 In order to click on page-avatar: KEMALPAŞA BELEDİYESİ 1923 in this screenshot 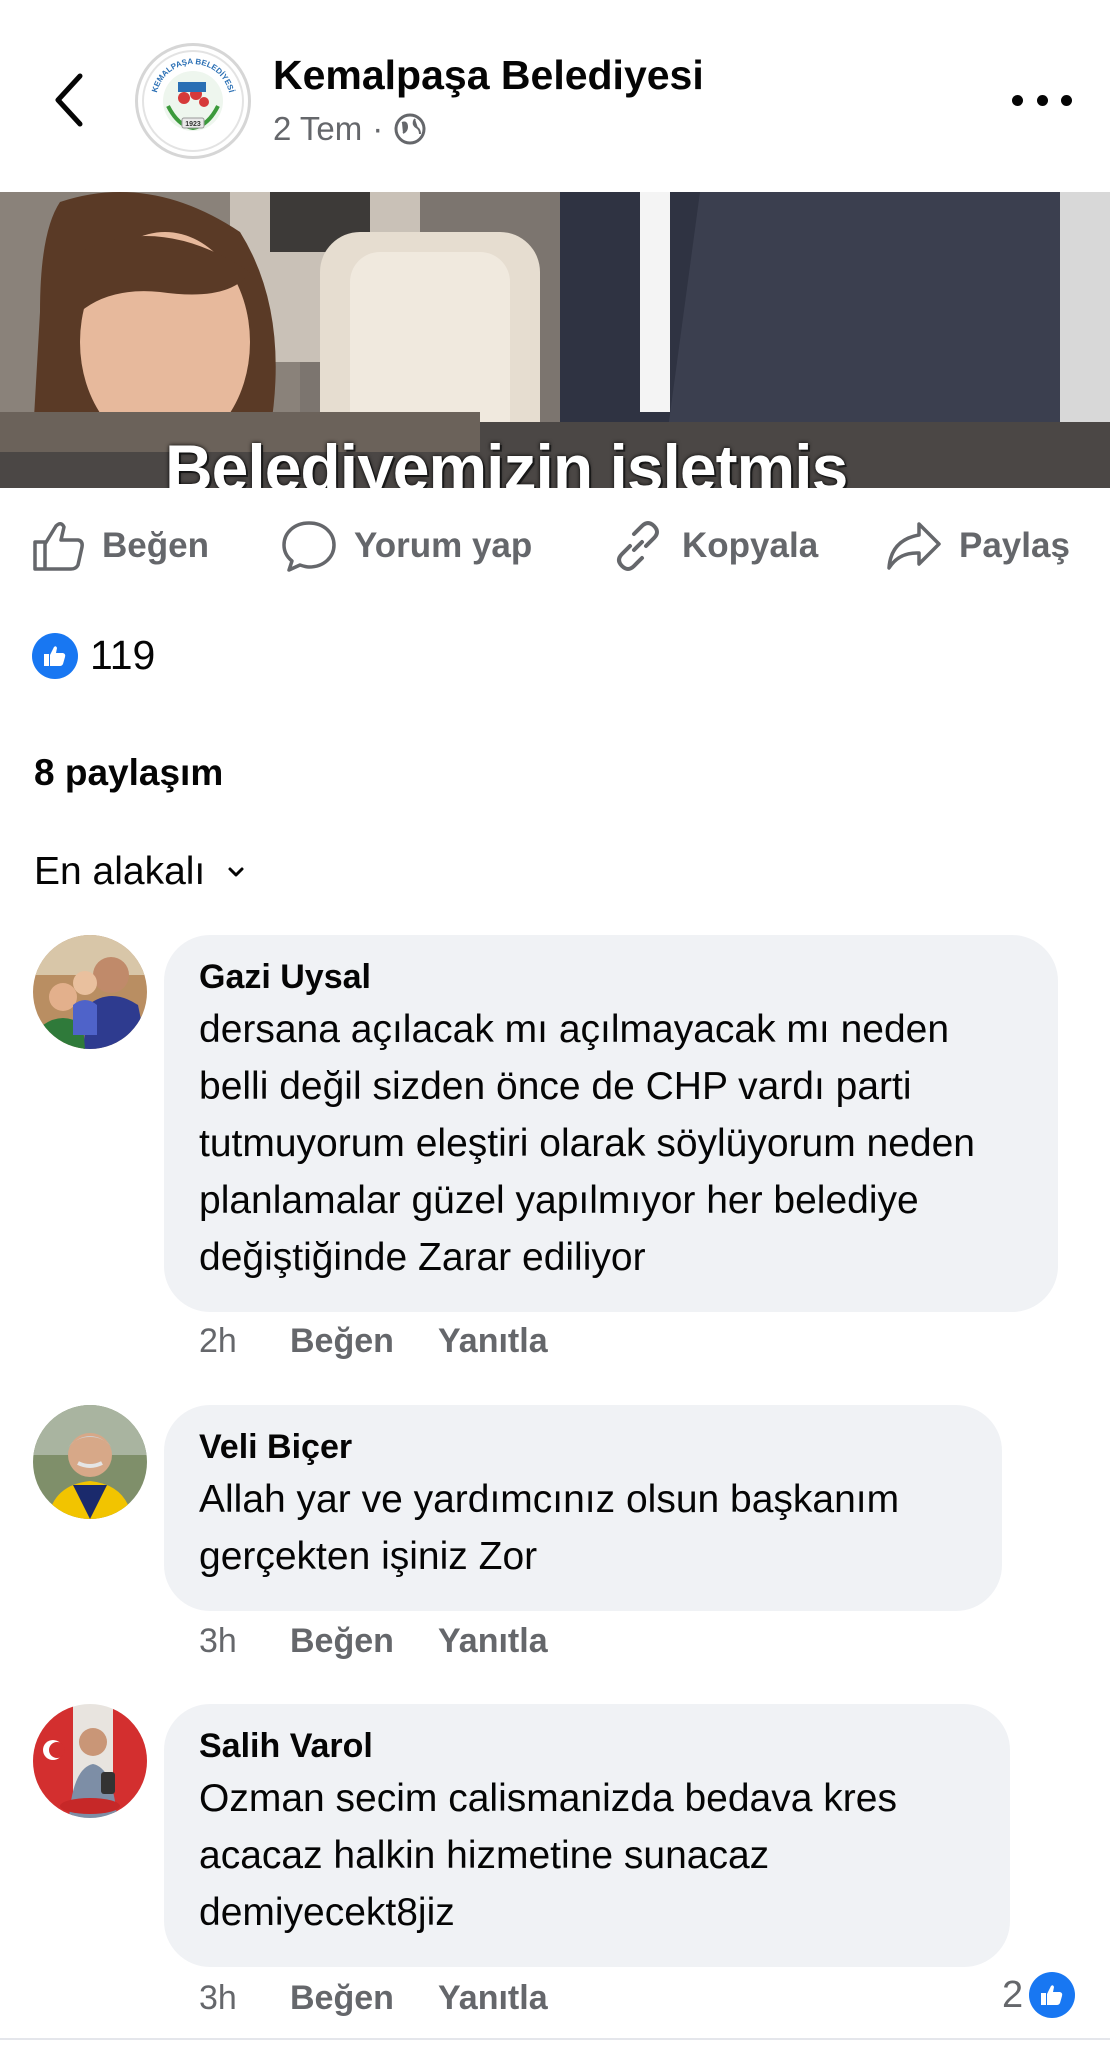, I will do `click(193, 101)`.